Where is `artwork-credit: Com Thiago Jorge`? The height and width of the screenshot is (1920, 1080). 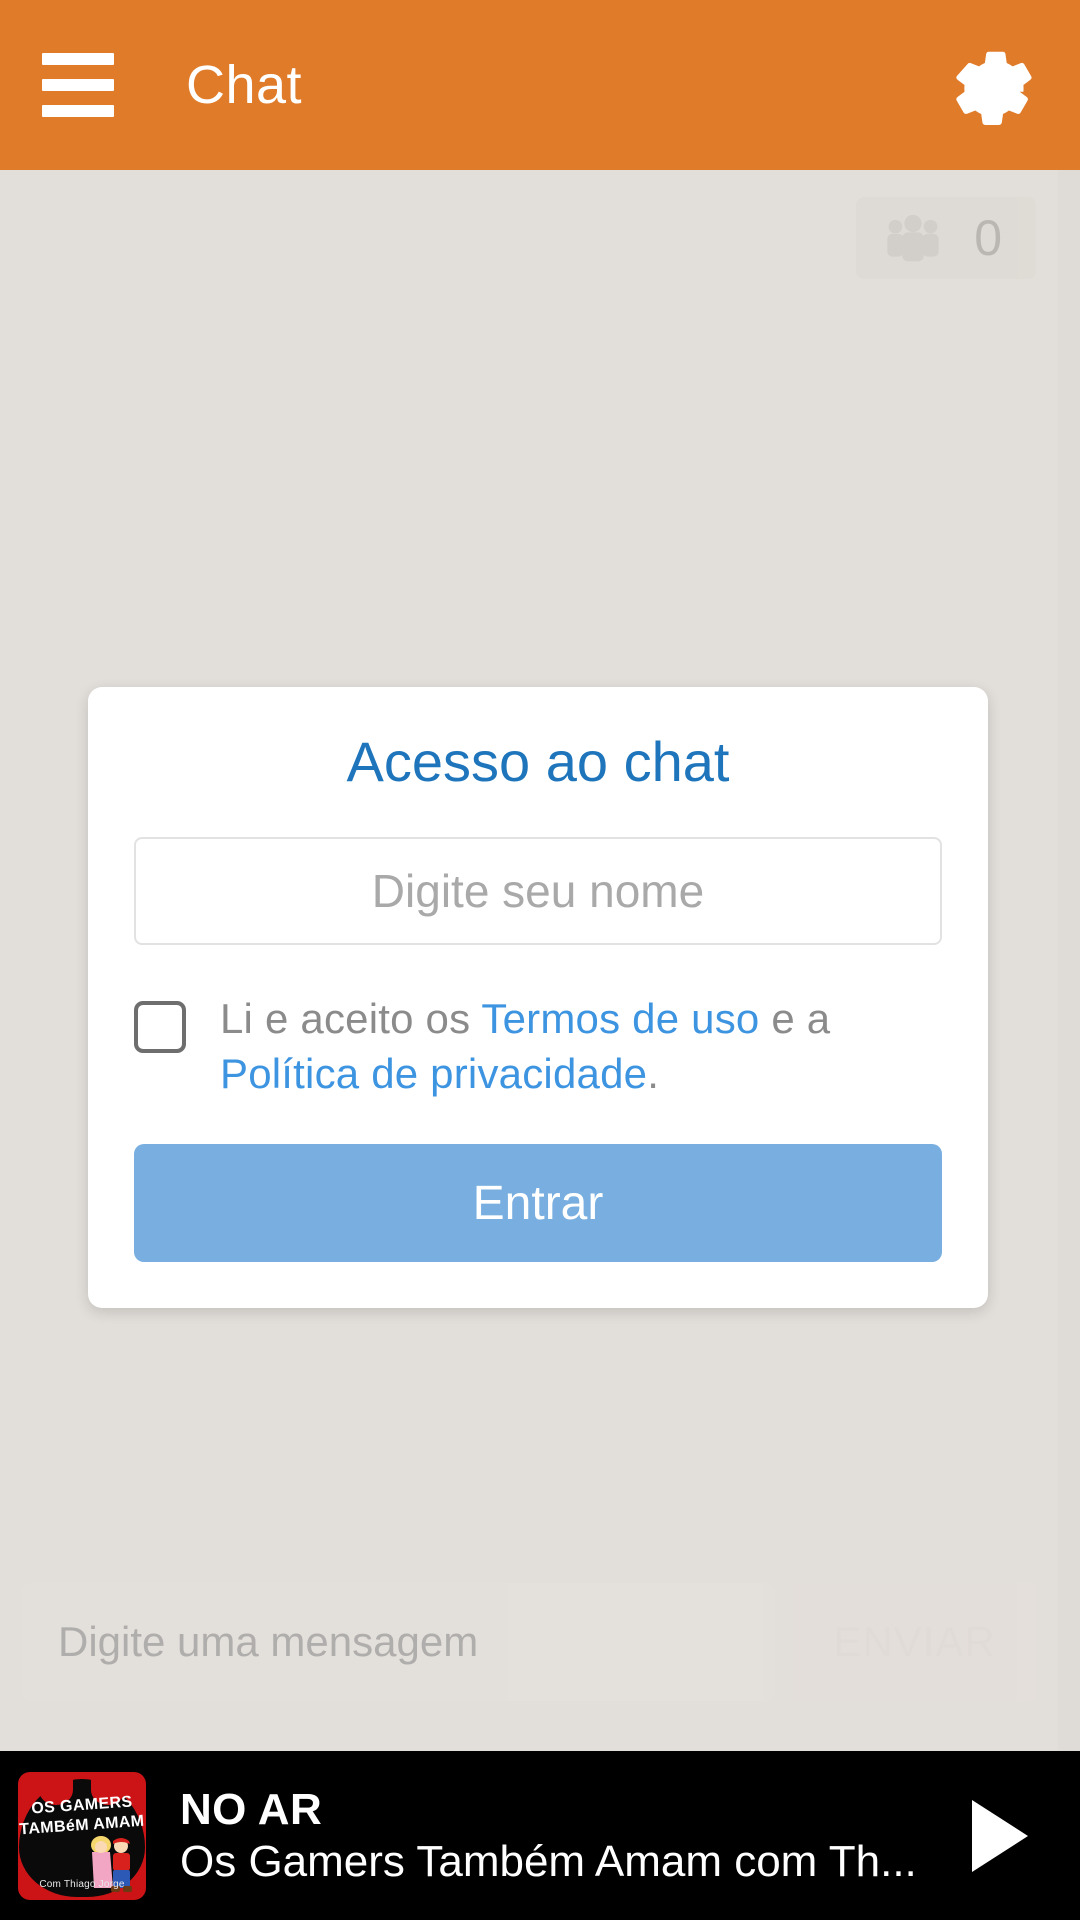
artwork-credit: Com Thiago Jorge is located at coordinates (82, 1884).